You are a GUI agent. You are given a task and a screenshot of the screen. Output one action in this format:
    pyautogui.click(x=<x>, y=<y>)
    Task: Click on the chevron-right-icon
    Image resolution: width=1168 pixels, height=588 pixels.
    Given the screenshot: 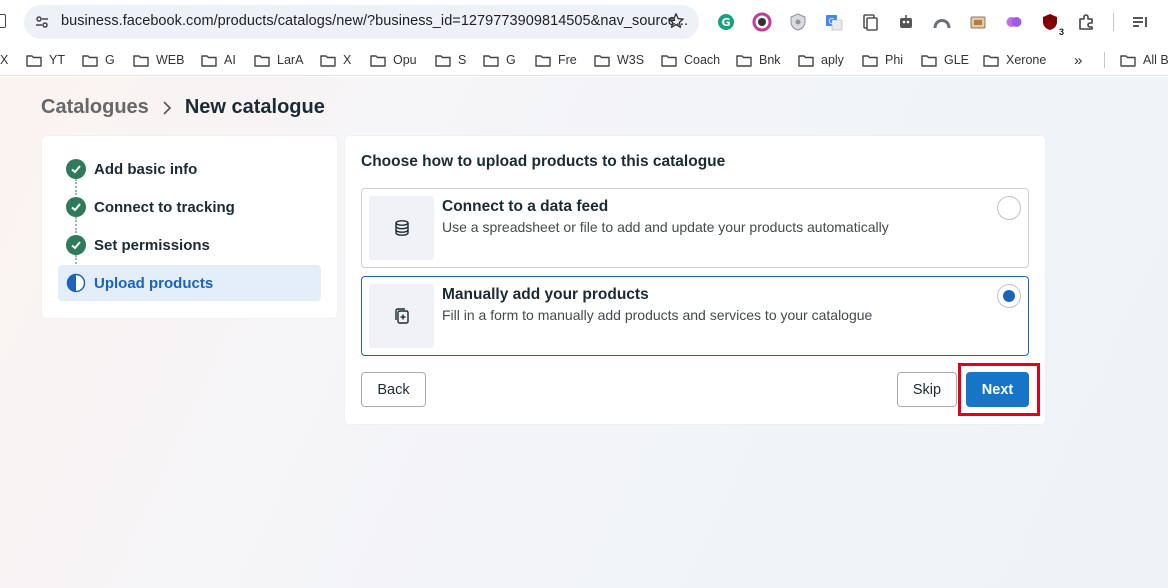 What is the action you would take?
    pyautogui.click(x=167, y=107)
    